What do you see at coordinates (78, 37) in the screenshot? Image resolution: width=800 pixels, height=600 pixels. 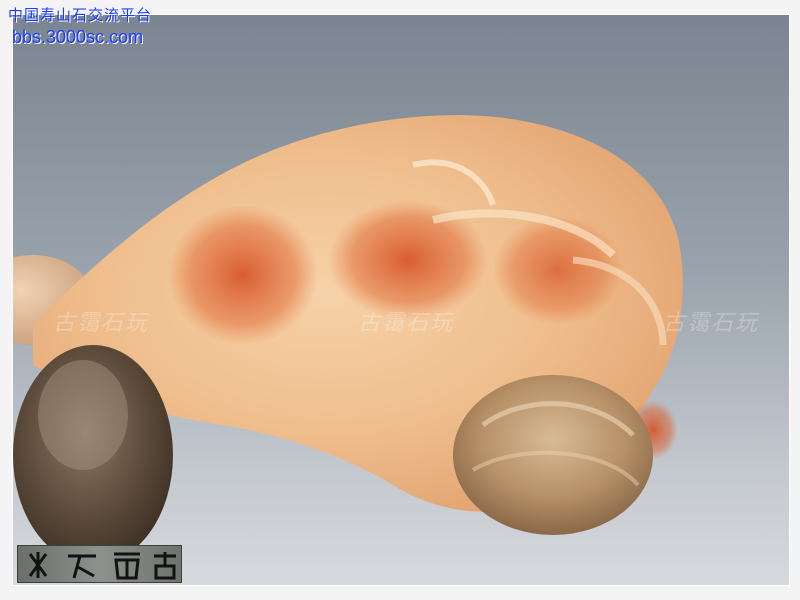 I see `forum-url: bbs.3000sc.com` at bounding box center [78, 37].